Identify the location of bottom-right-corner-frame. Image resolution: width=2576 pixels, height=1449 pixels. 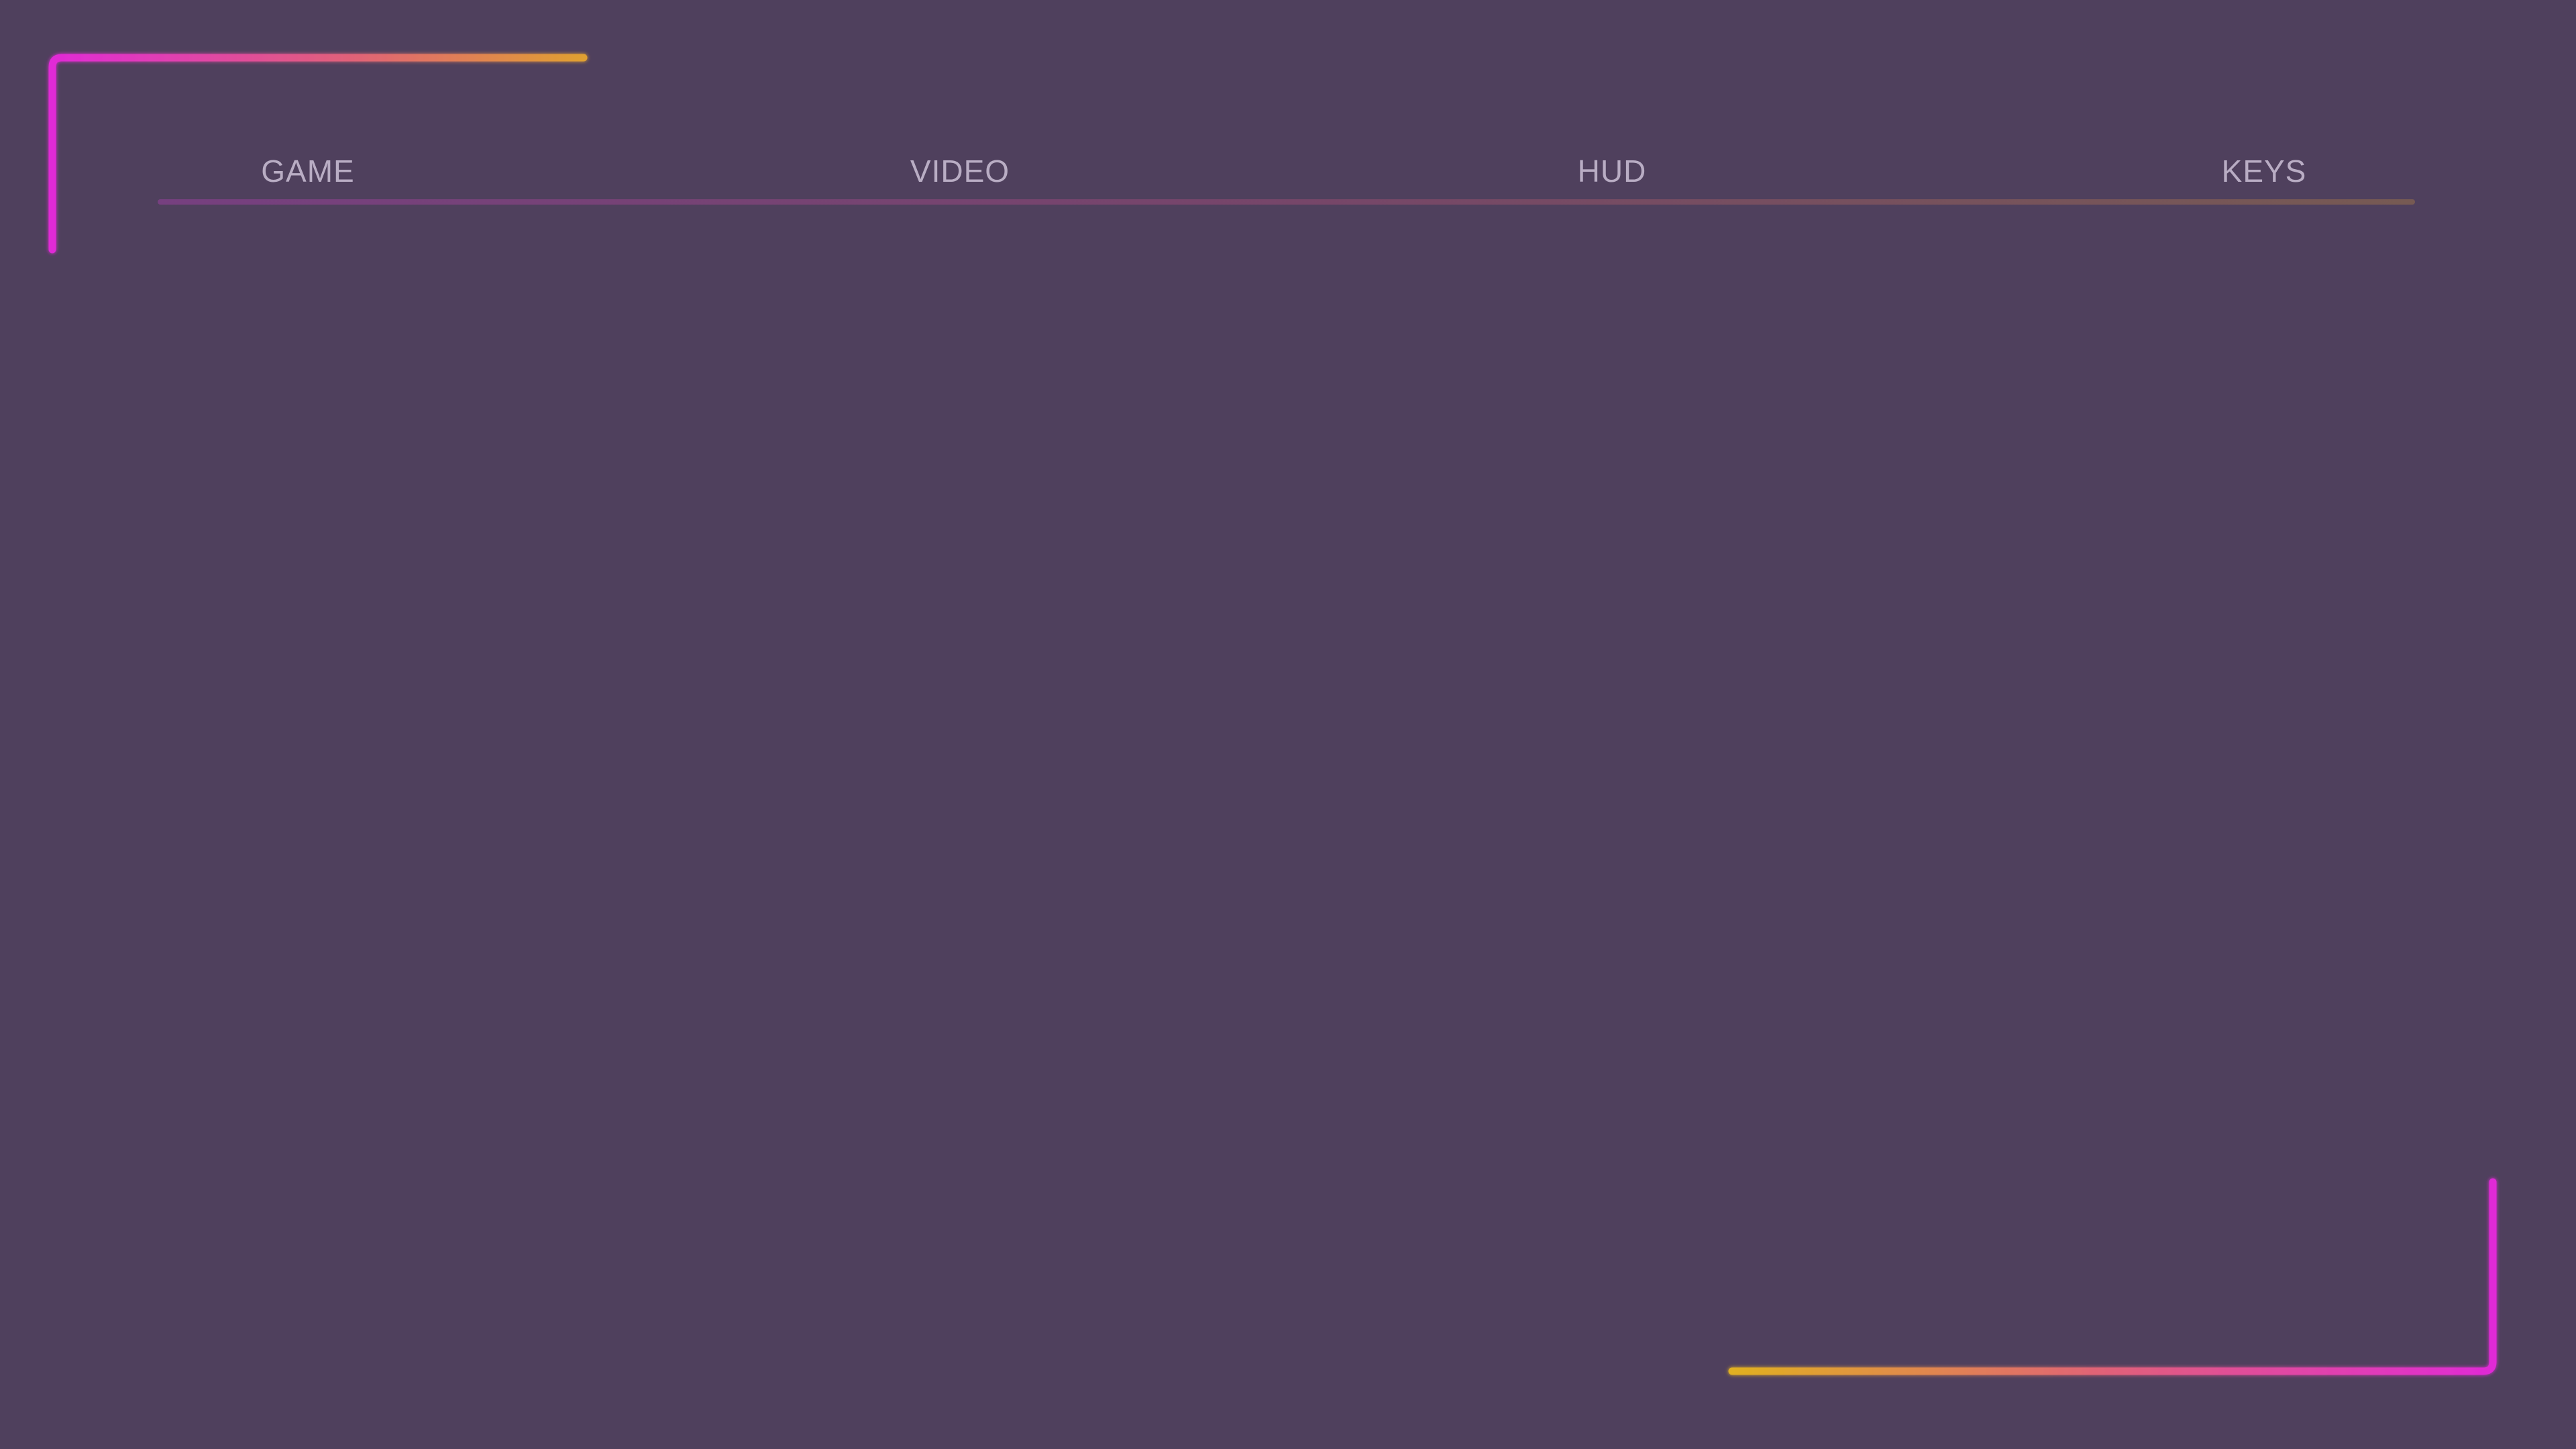
(2112, 1276).